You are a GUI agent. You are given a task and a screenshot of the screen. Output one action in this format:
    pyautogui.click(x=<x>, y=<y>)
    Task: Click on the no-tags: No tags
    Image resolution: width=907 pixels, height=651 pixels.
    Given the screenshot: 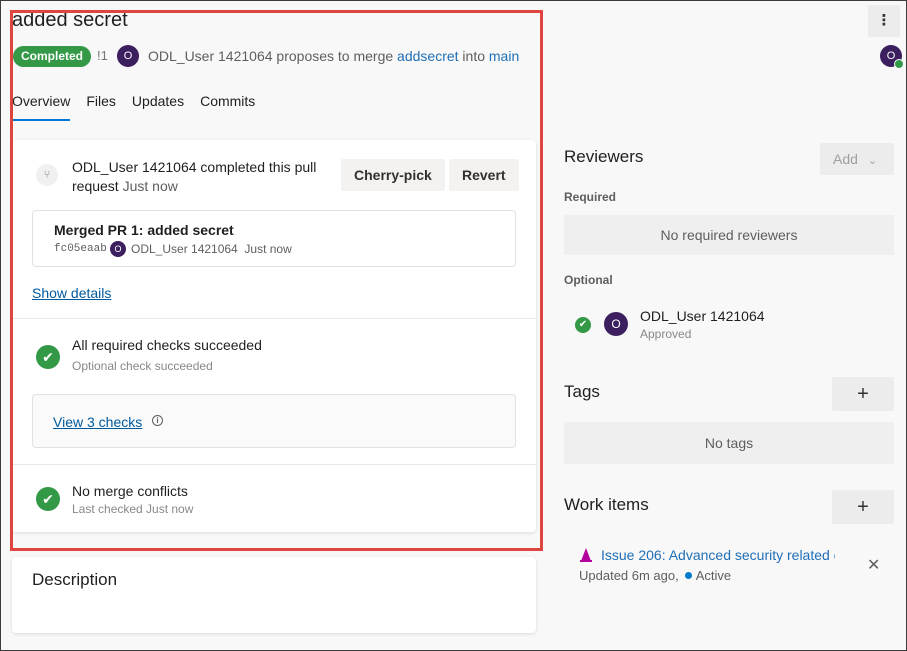 What is the action you would take?
    pyautogui.click(x=729, y=443)
    